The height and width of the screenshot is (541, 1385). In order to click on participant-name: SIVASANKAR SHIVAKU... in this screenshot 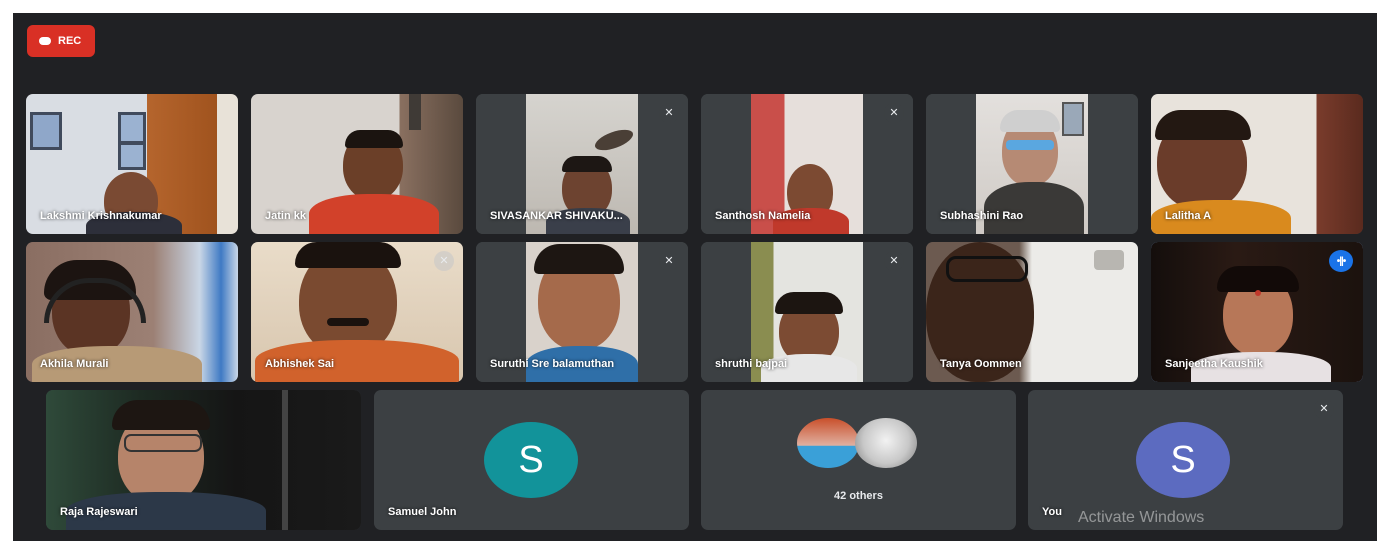, I will do `click(556, 216)`.